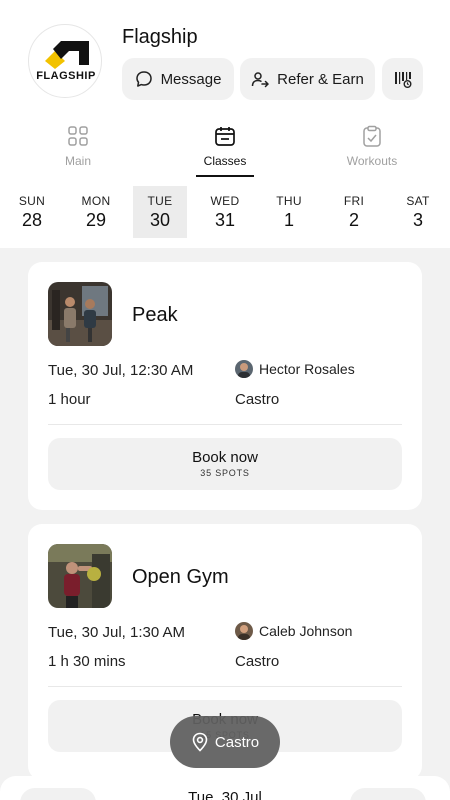 This screenshot has height=800, width=450. What do you see at coordinates (225, 136) in the screenshot?
I see `calendar-icon` at bounding box center [225, 136].